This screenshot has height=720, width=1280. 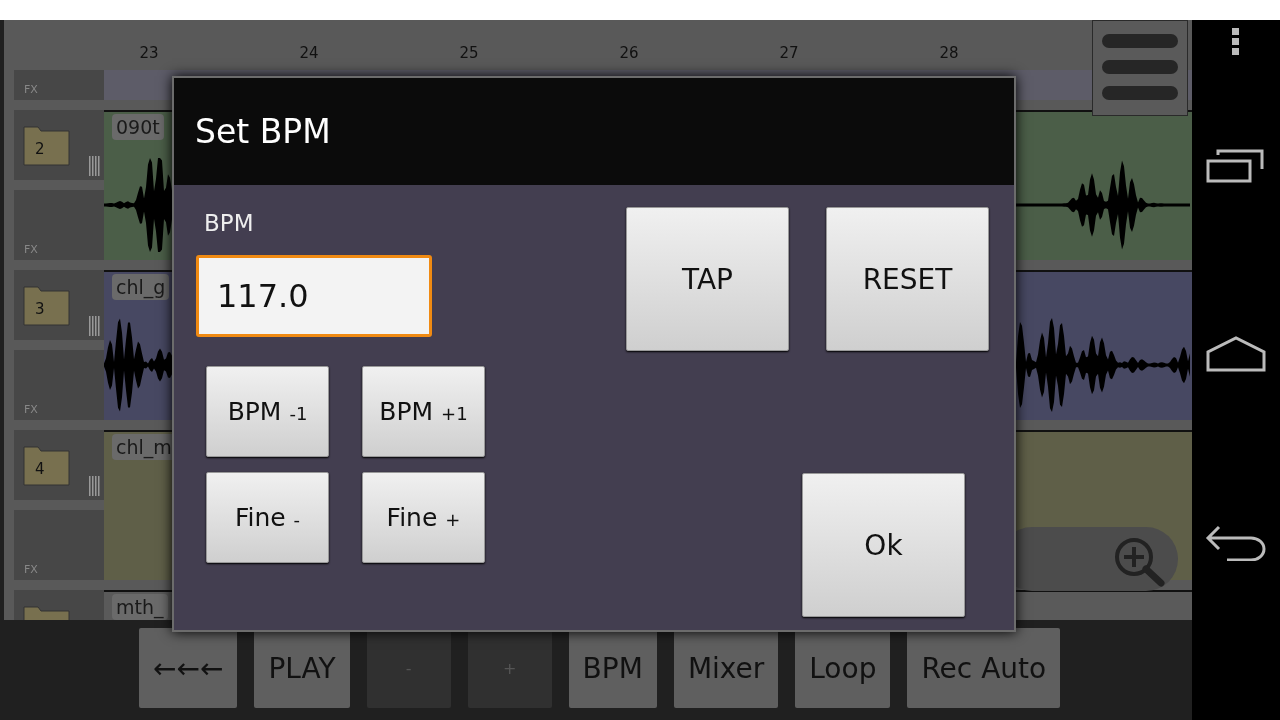 I want to click on ruler-mark: 25, so click(x=469, y=53).